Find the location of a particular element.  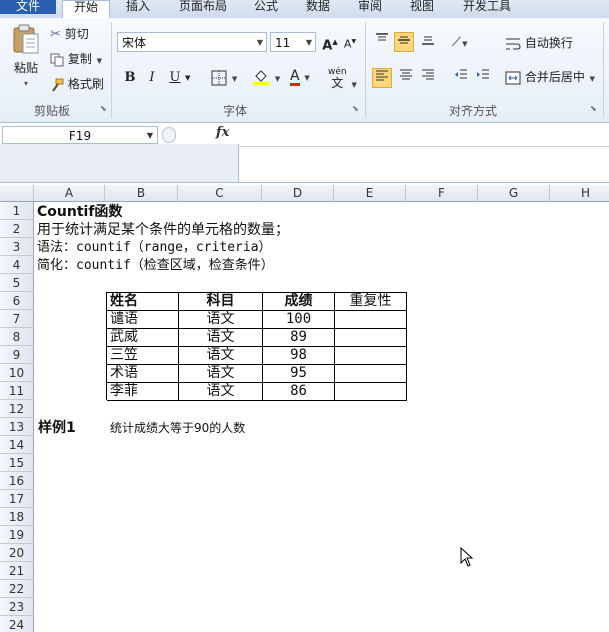

column-header-e: E is located at coordinates (370, 193).